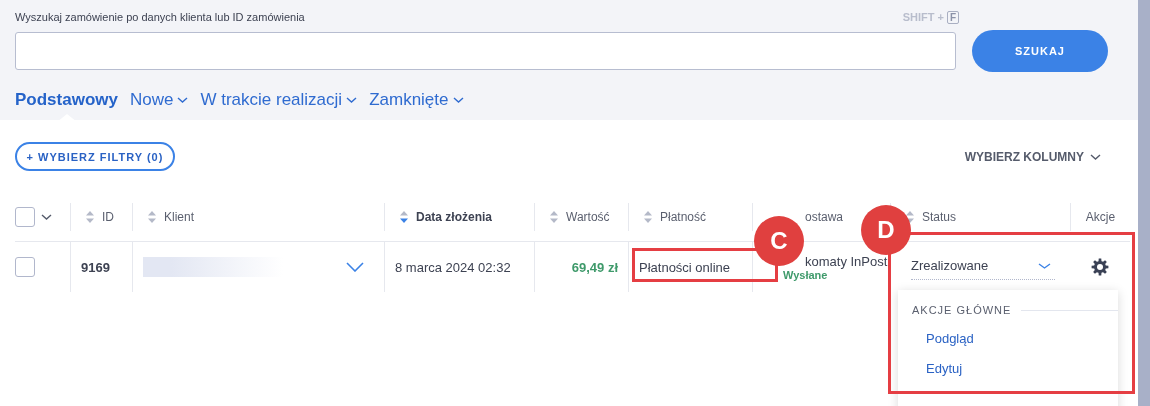 The height and width of the screenshot is (406, 1150). Describe the element at coordinates (454, 217) in the screenshot. I see `column-header: Data złożenia` at that location.